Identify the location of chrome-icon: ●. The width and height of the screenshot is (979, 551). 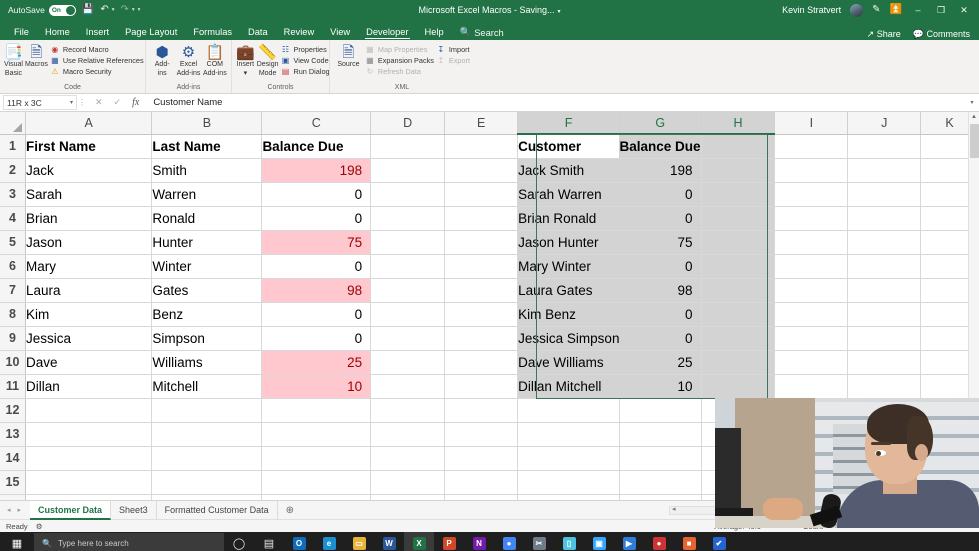
(509, 541).